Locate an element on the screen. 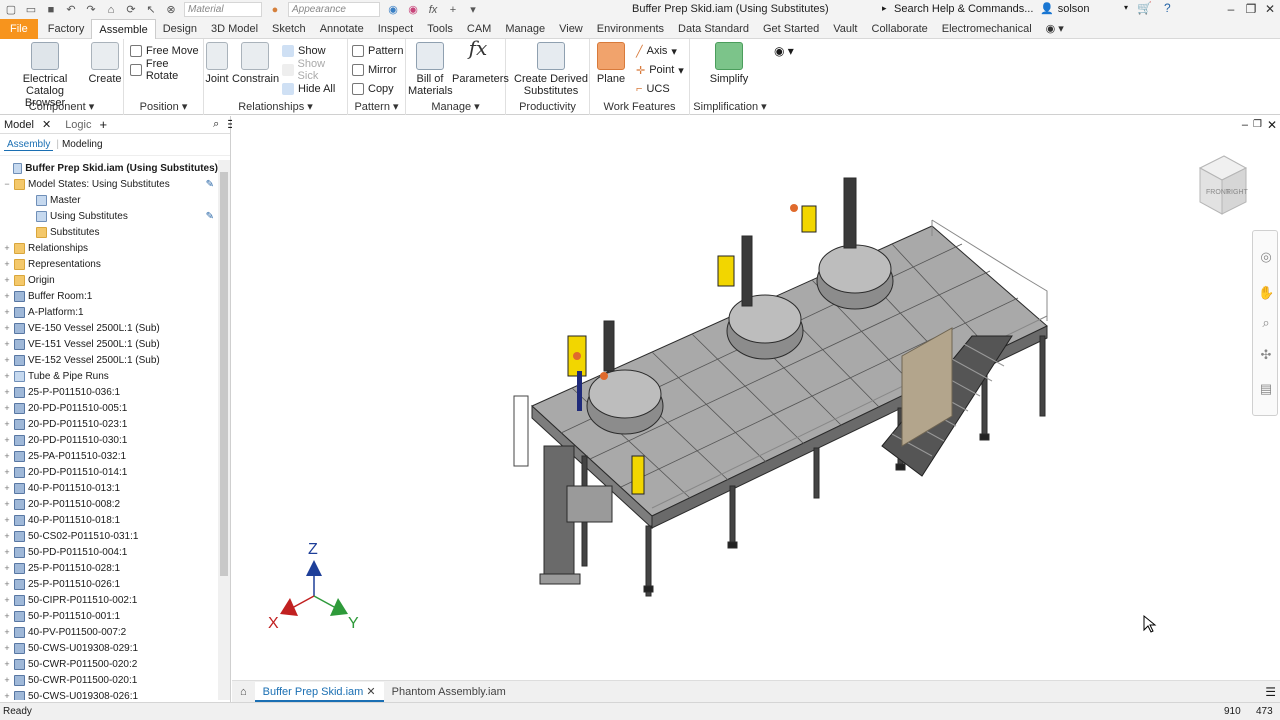  tab-environments: Environments is located at coordinates (630, 29).